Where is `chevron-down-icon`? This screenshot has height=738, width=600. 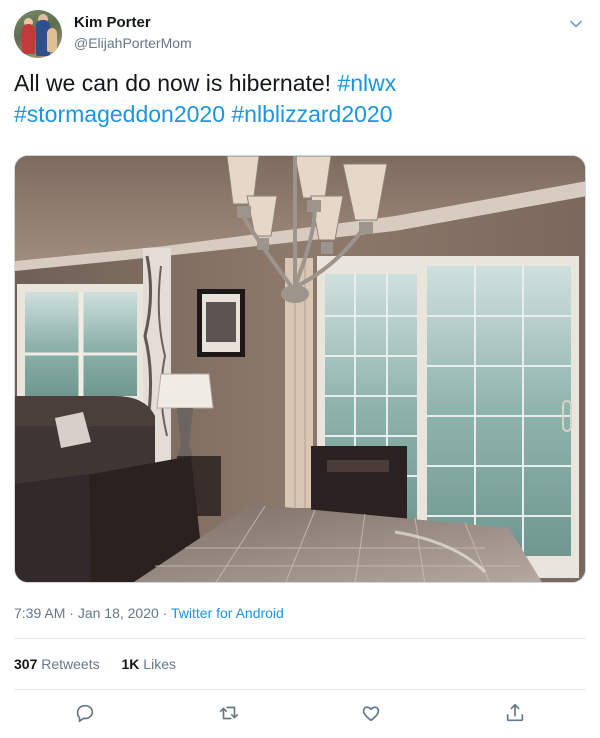 chevron-down-icon is located at coordinates (576, 24).